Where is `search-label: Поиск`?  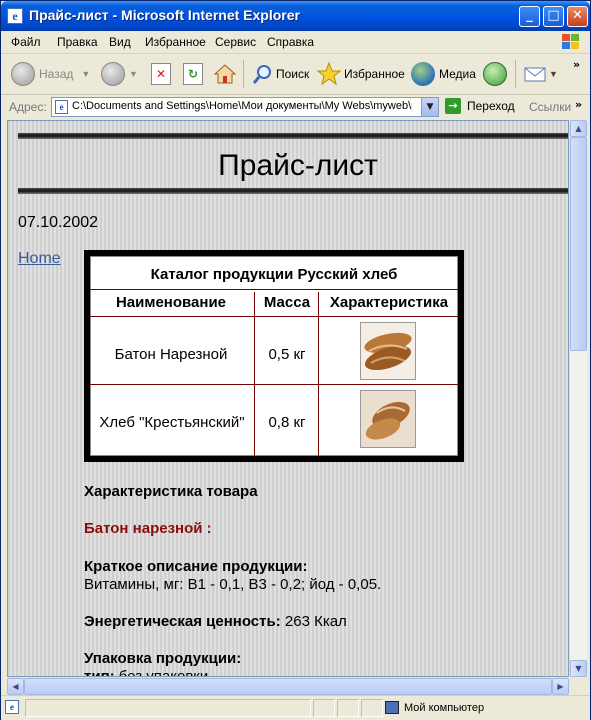
search-label: Поиск is located at coordinates (293, 74).